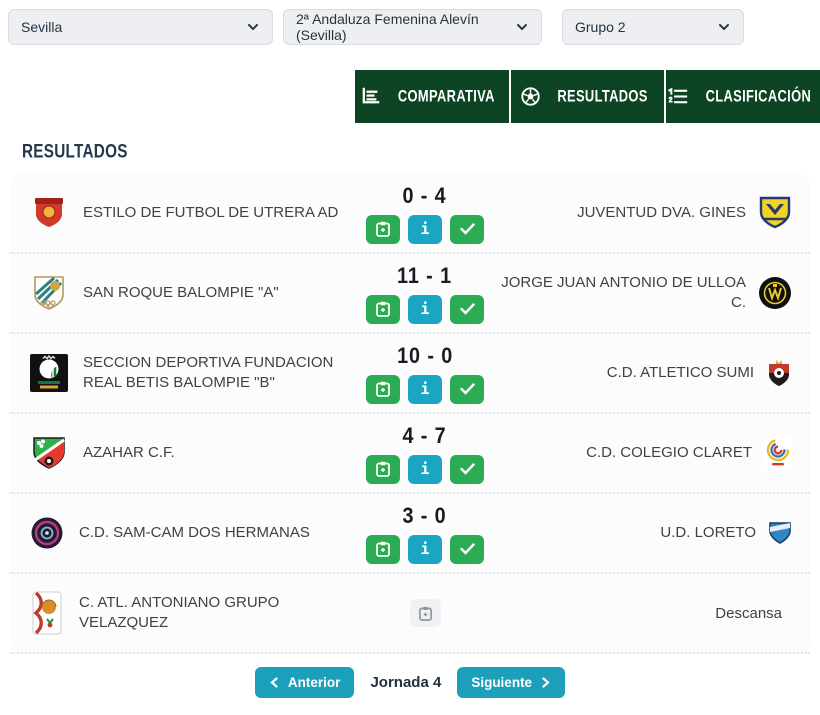 The width and height of the screenshot is (820, 715). I want to click on home-team-name: C.D. SAM-CAM DOS HERMANAS, so click(194, 532).